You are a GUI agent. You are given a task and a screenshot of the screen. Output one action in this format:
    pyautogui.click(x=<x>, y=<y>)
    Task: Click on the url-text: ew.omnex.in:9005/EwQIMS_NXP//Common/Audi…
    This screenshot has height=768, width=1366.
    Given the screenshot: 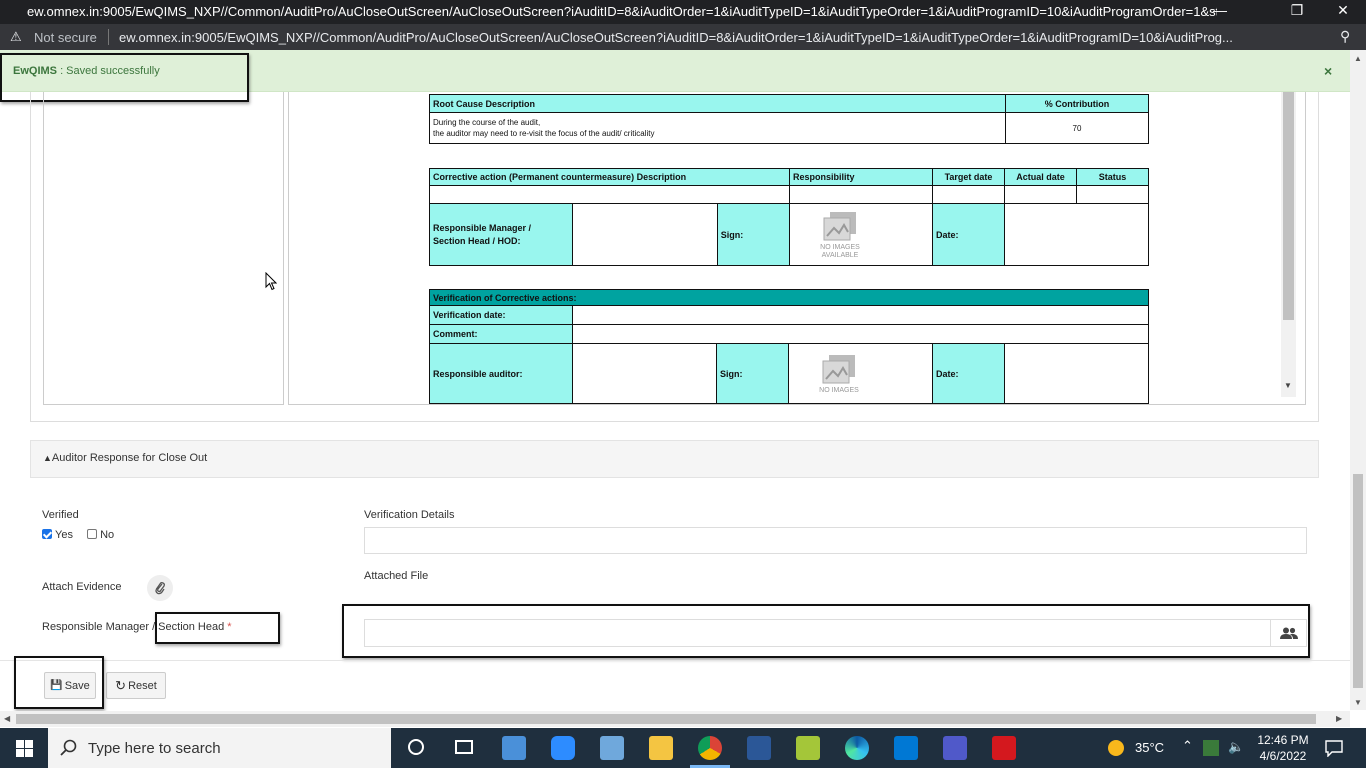 What is the action you would take?
    pyautogui.click(x=724, y=37)
    